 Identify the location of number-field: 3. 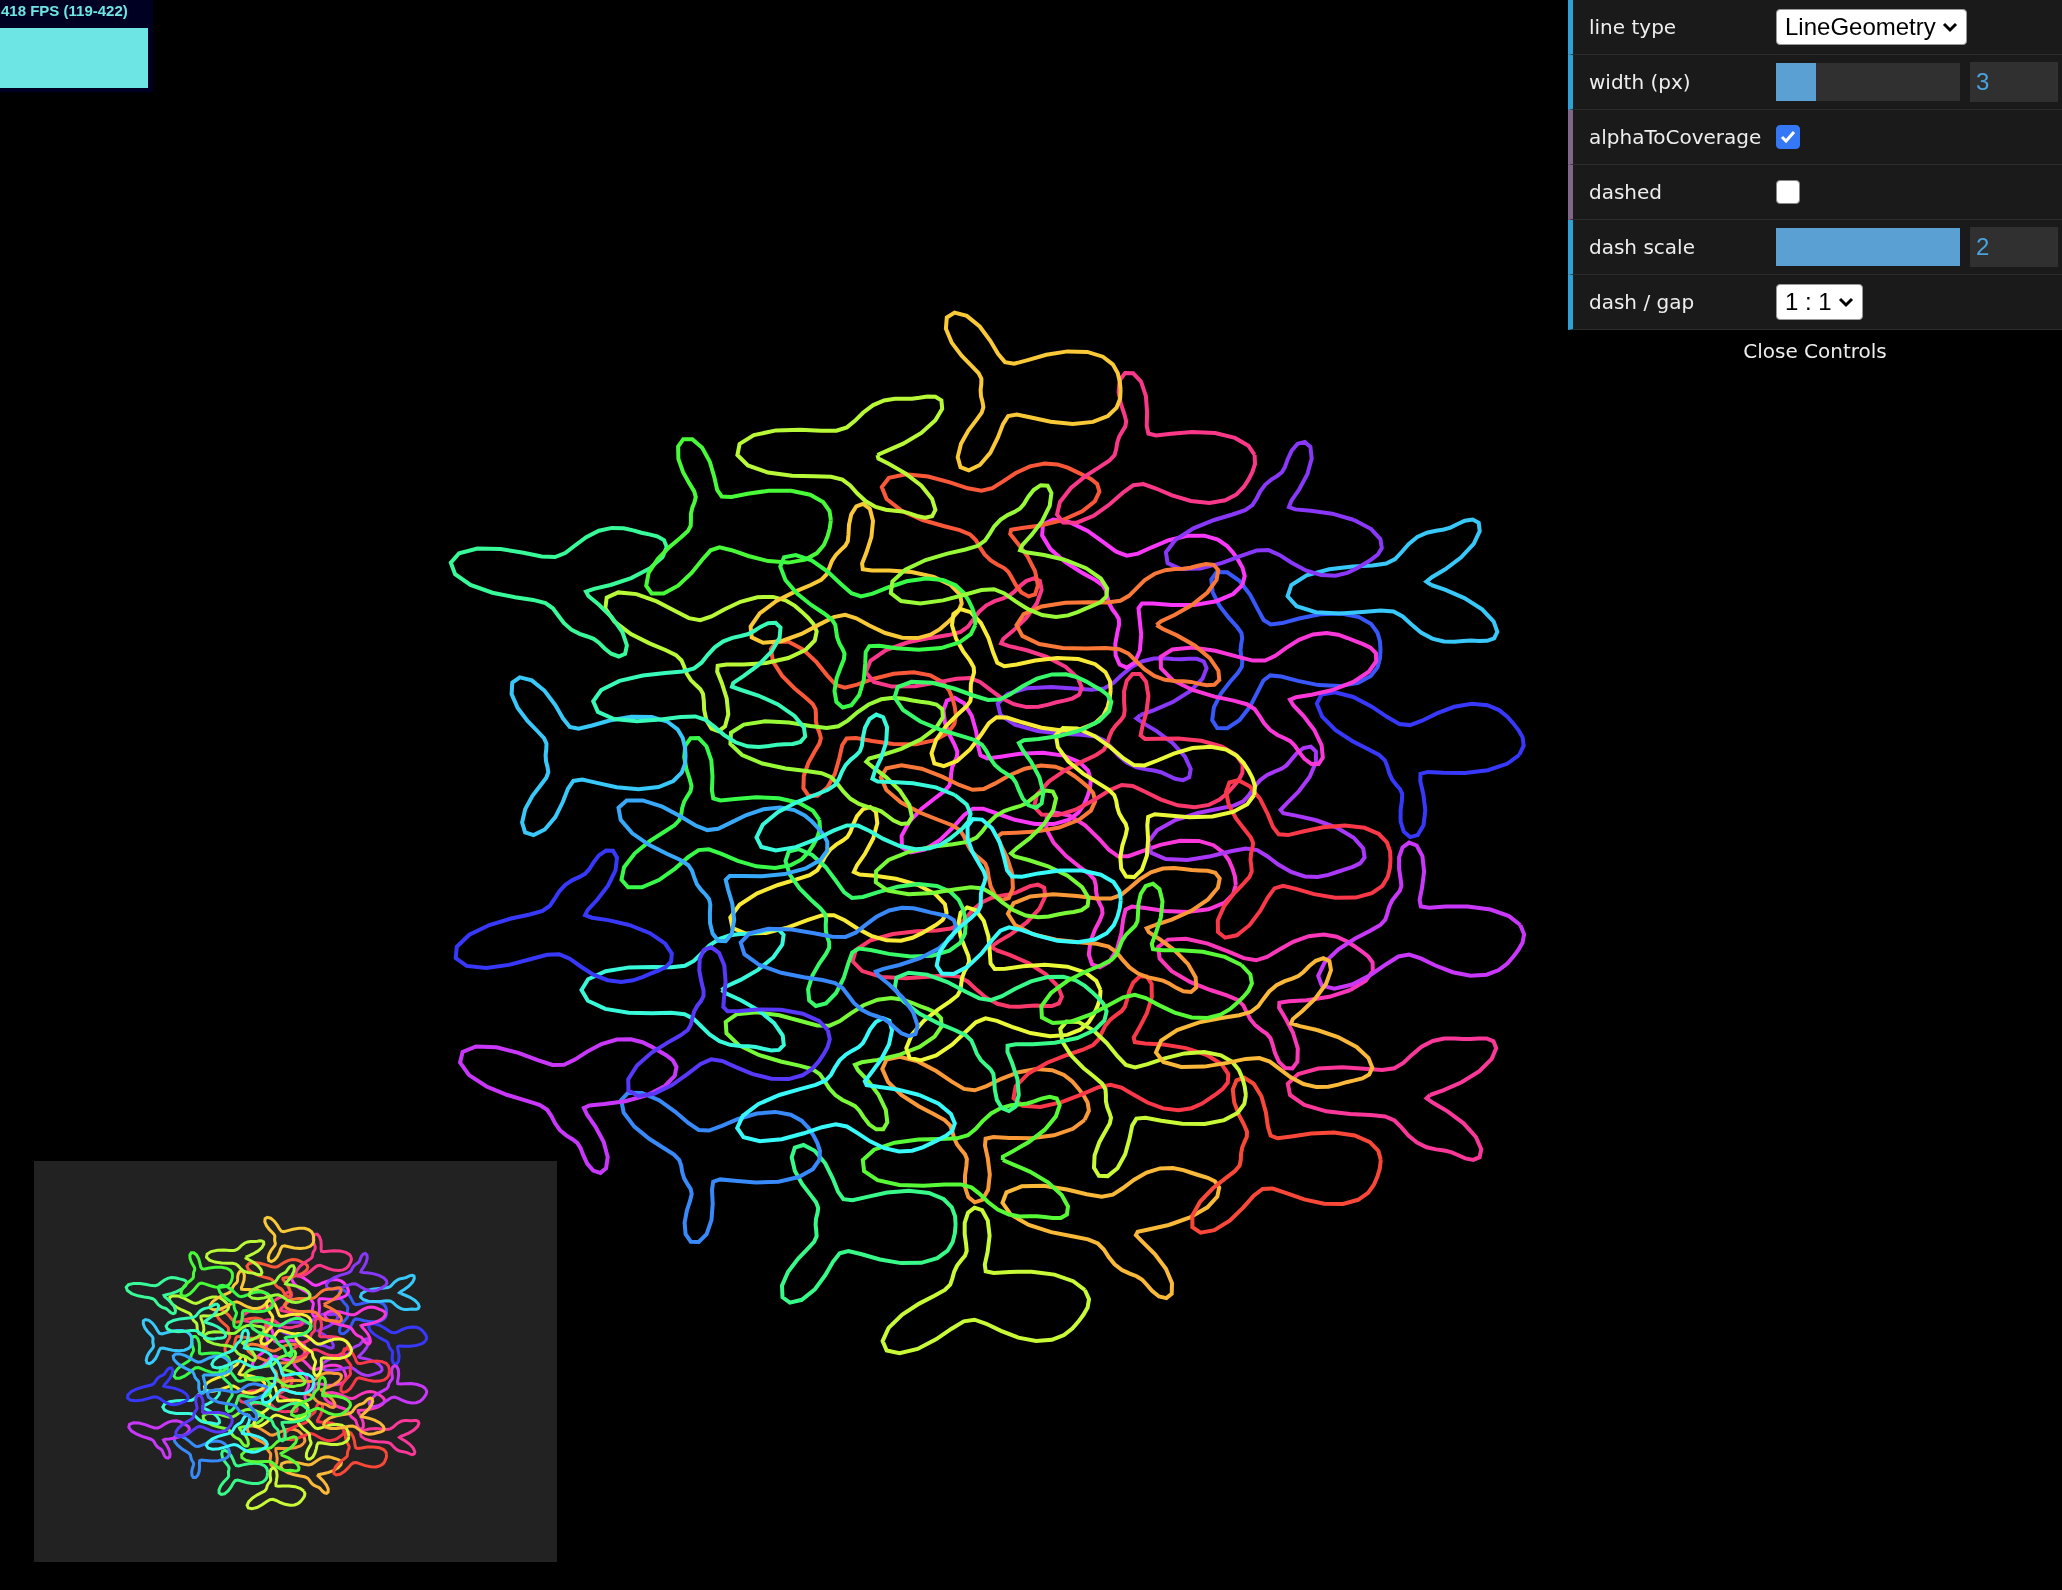
(2014, 82).